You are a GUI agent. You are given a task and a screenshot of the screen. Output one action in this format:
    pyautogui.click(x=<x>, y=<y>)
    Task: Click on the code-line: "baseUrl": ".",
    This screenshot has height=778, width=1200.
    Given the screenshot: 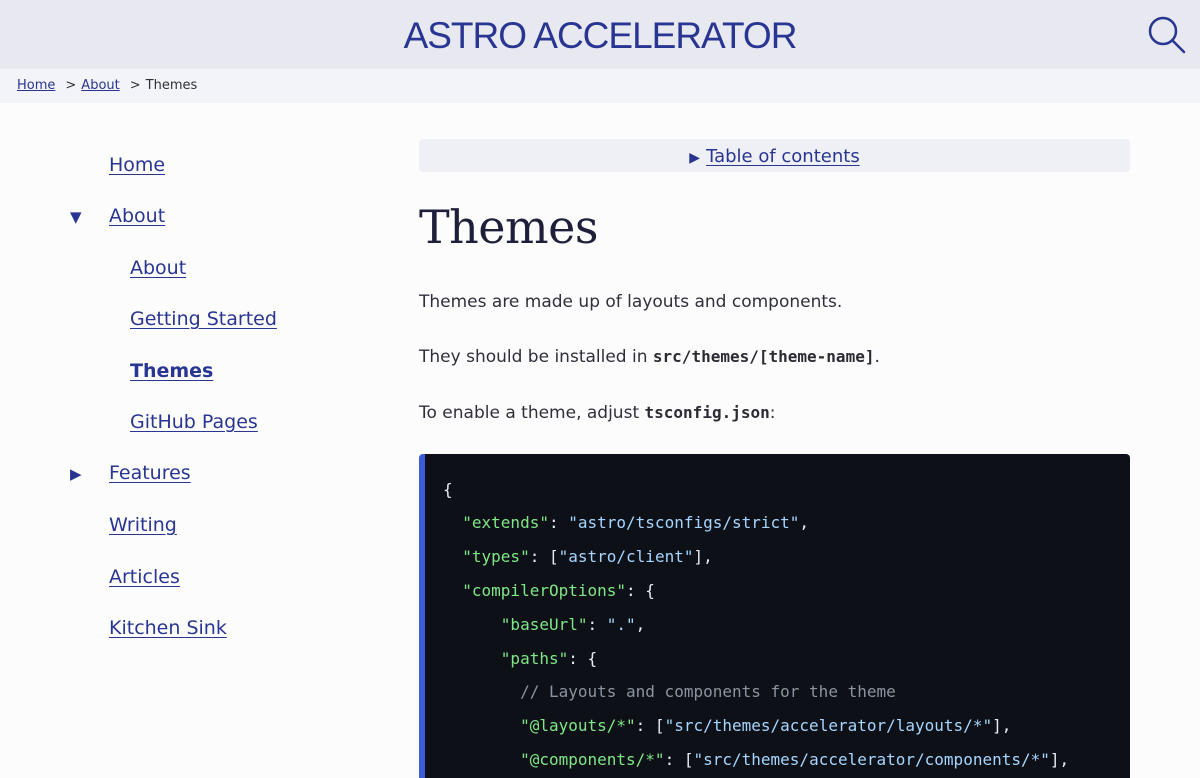 What is the action you would take?
    pyautogui.click(x=573, y=624)
    